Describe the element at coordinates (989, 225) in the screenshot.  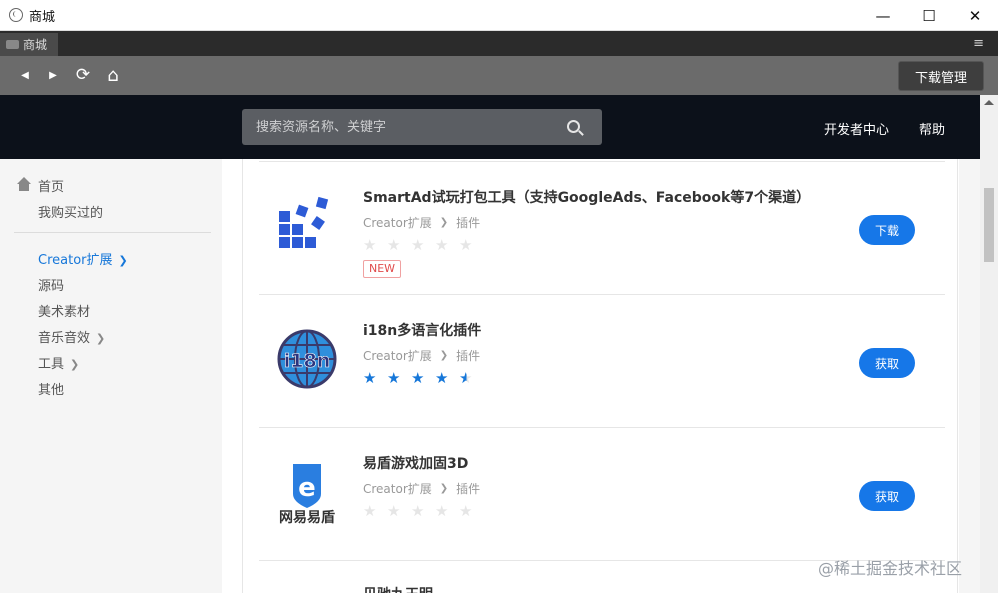
I see `scroll-thumb` at that location.